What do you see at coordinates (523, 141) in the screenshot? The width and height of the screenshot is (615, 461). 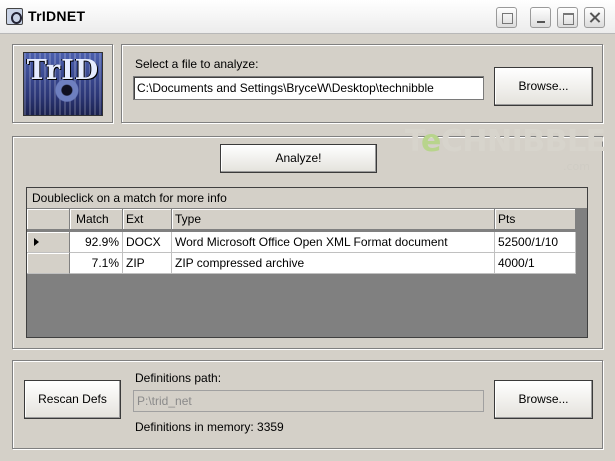 I see `watermark-rest: CHNIBBLE` at bounding box center [523, 141].